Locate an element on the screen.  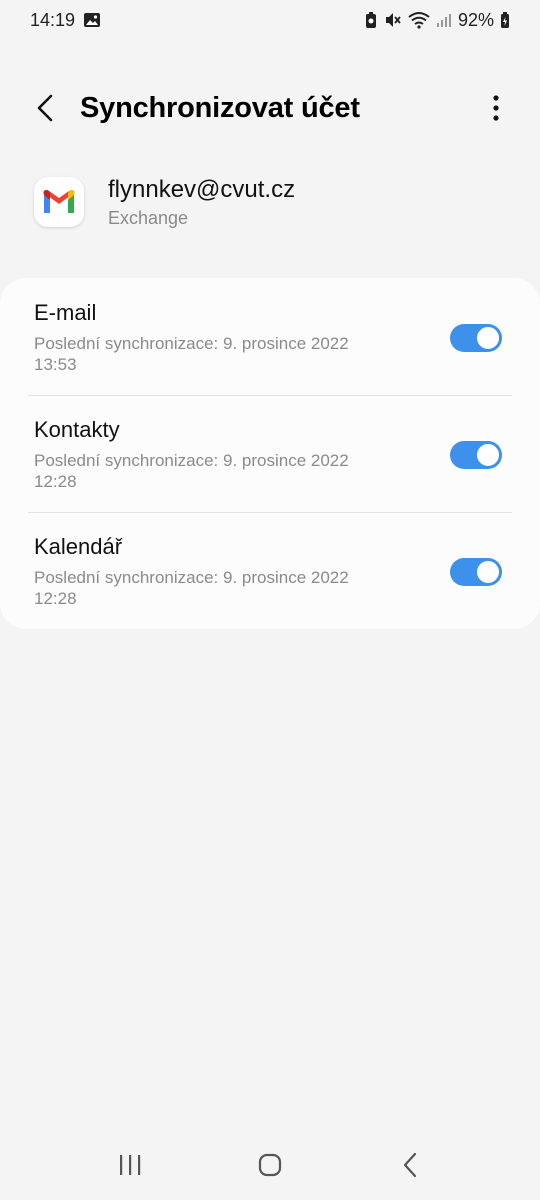
sync-item-title: Kontakty is located at coordinates (77, 429).